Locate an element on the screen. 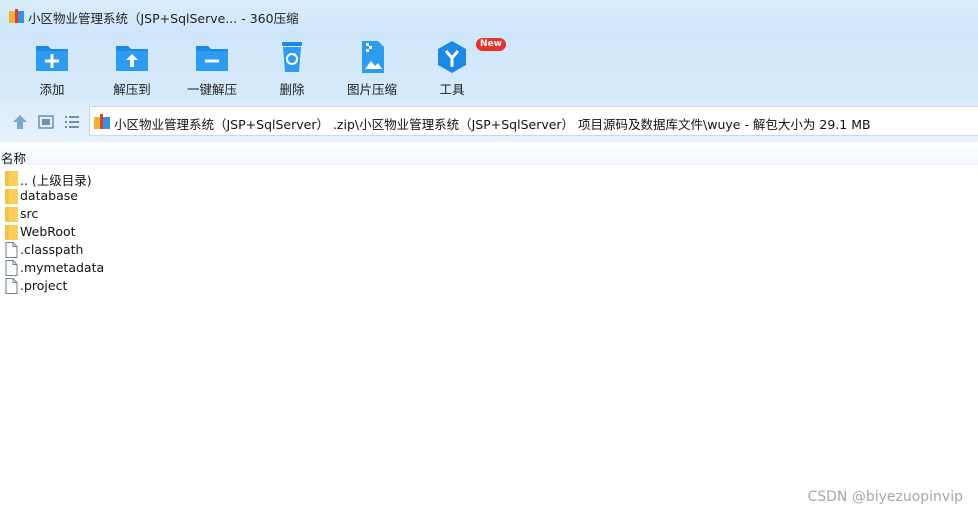 Image resolution: width=978 pixels, height=517 pixels. image-compress-label: 图片压缩 is located at coordinates (371, 89).